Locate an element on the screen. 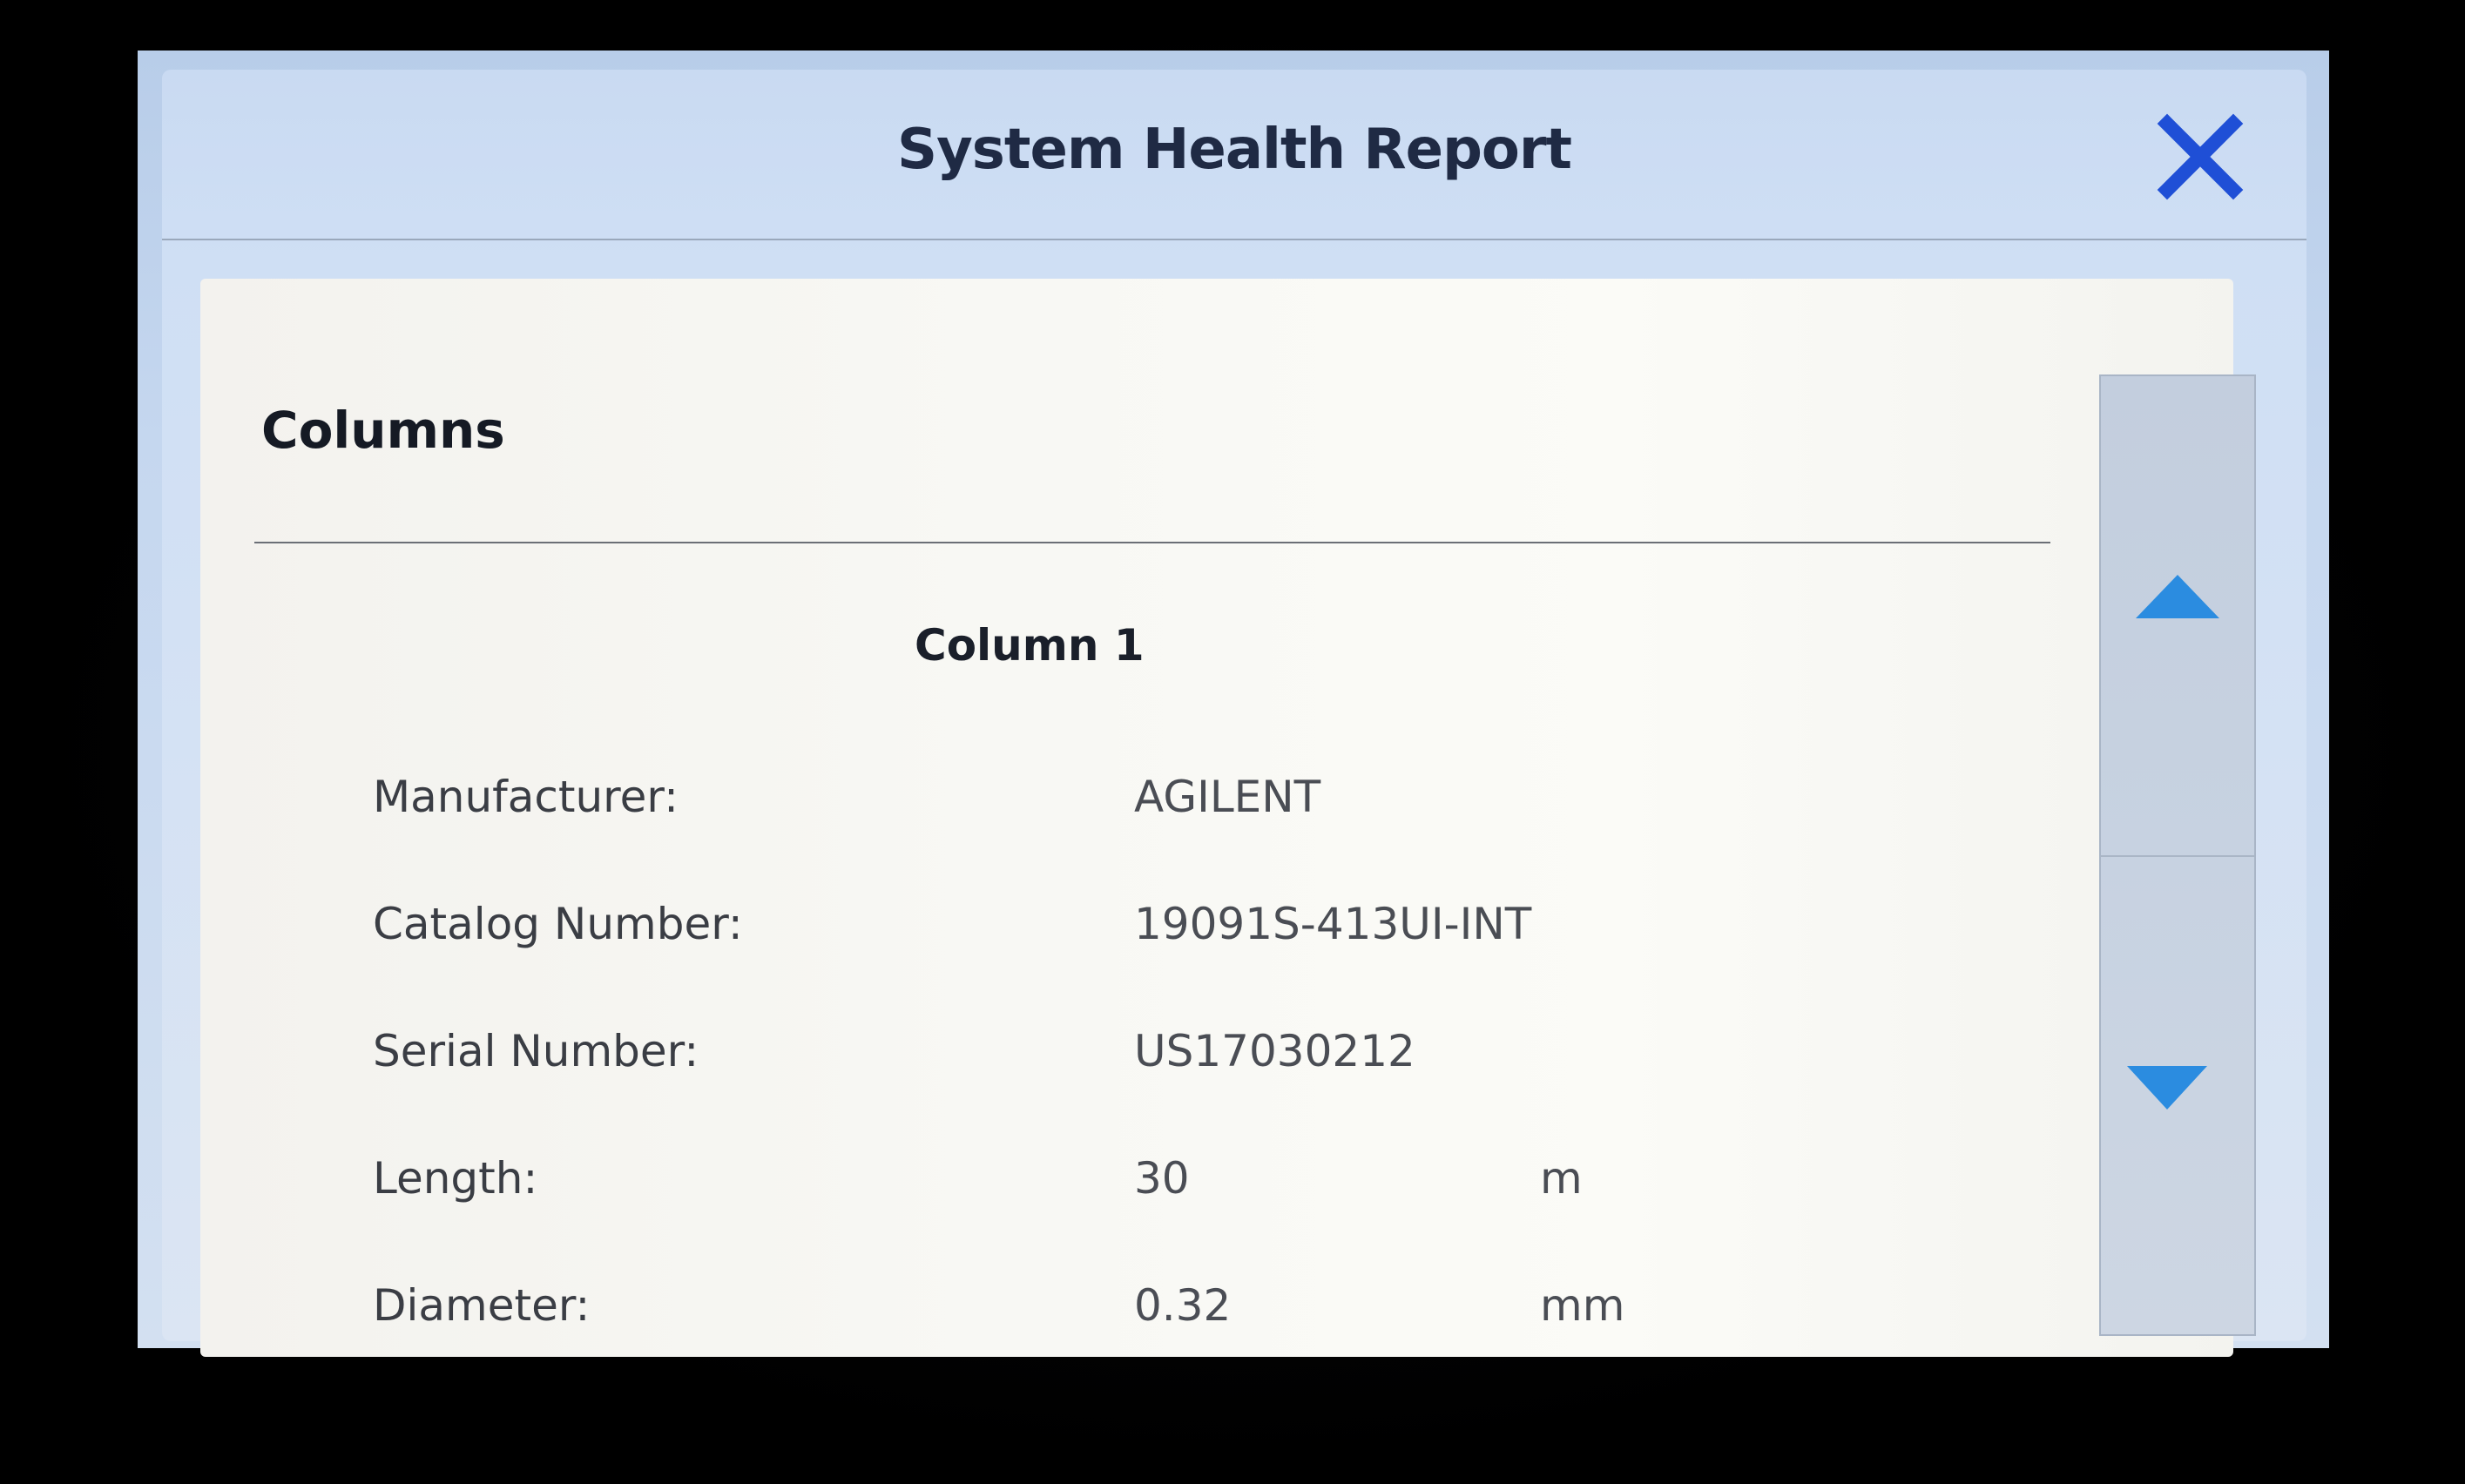 The image size is (2465, 1484). diameter-value: 0.32 is located at coordinates (1183, 1302).